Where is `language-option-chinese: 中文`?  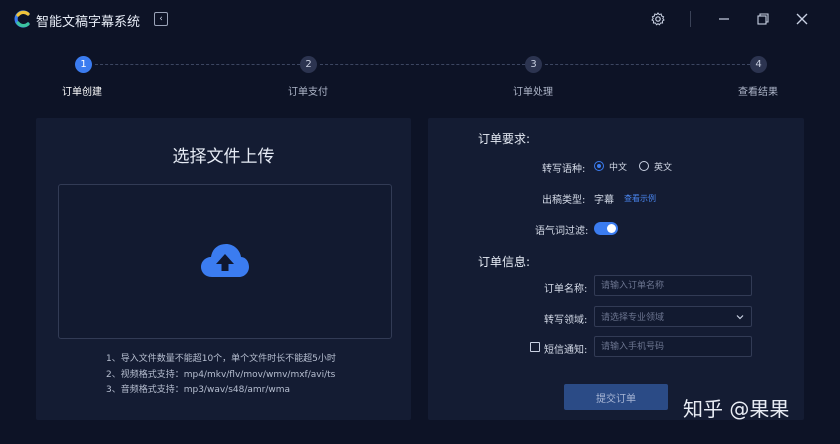
language-option-chinese: 中文 is located at coordinates (618, 166).